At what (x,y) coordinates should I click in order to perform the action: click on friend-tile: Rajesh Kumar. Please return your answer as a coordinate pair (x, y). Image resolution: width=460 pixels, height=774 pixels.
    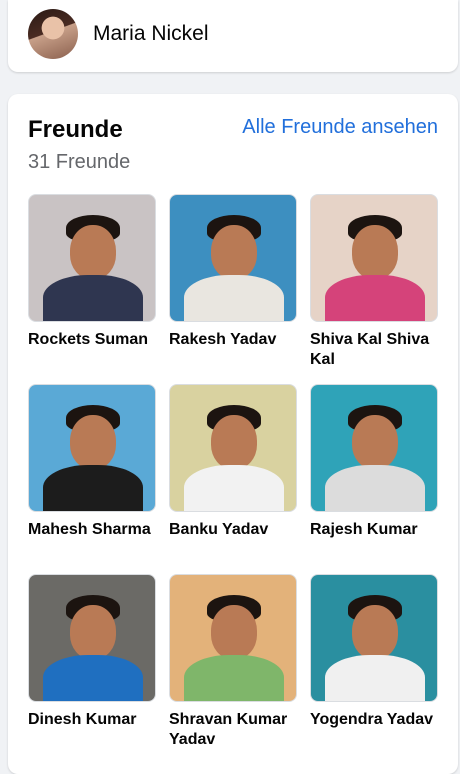
    Looking at the image, I should click on (374, 462).